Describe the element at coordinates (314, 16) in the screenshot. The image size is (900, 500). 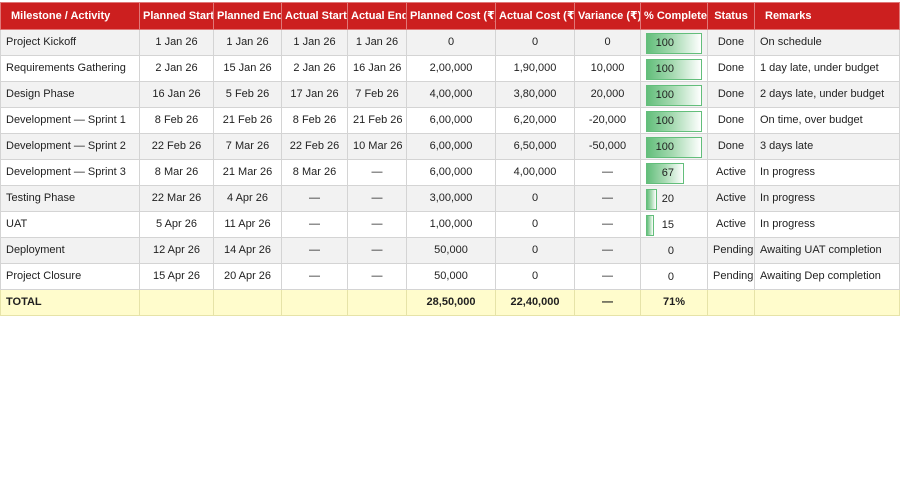
I see `header-actual-start: Actual Start` at that location.